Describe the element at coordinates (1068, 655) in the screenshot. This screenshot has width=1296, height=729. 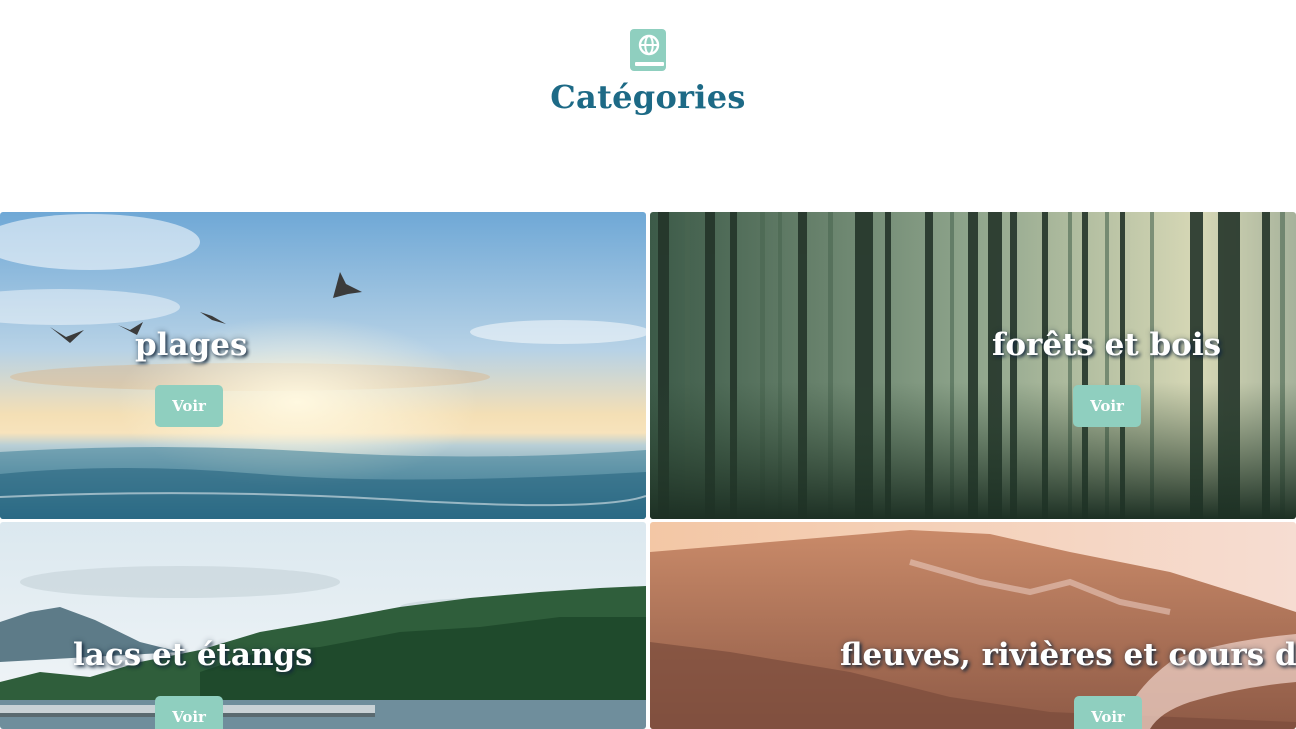
I see `category-title: fleuves, rivières et cours d'eau` at that location.